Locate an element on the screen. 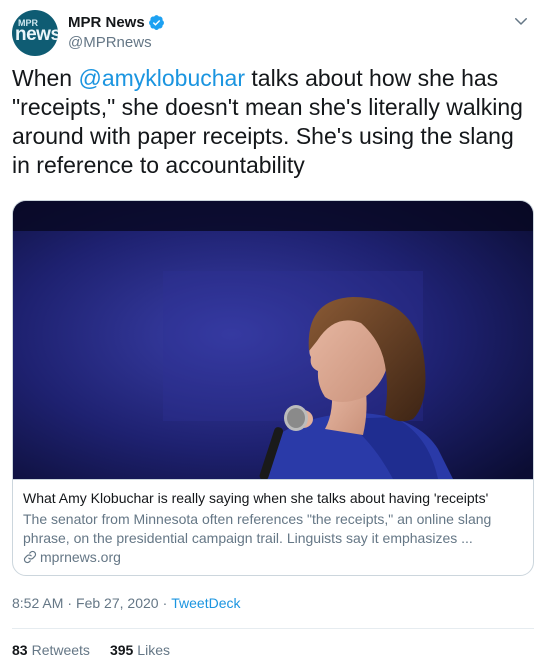  card-link: mprnews.org is located at coordinates (273, 557).